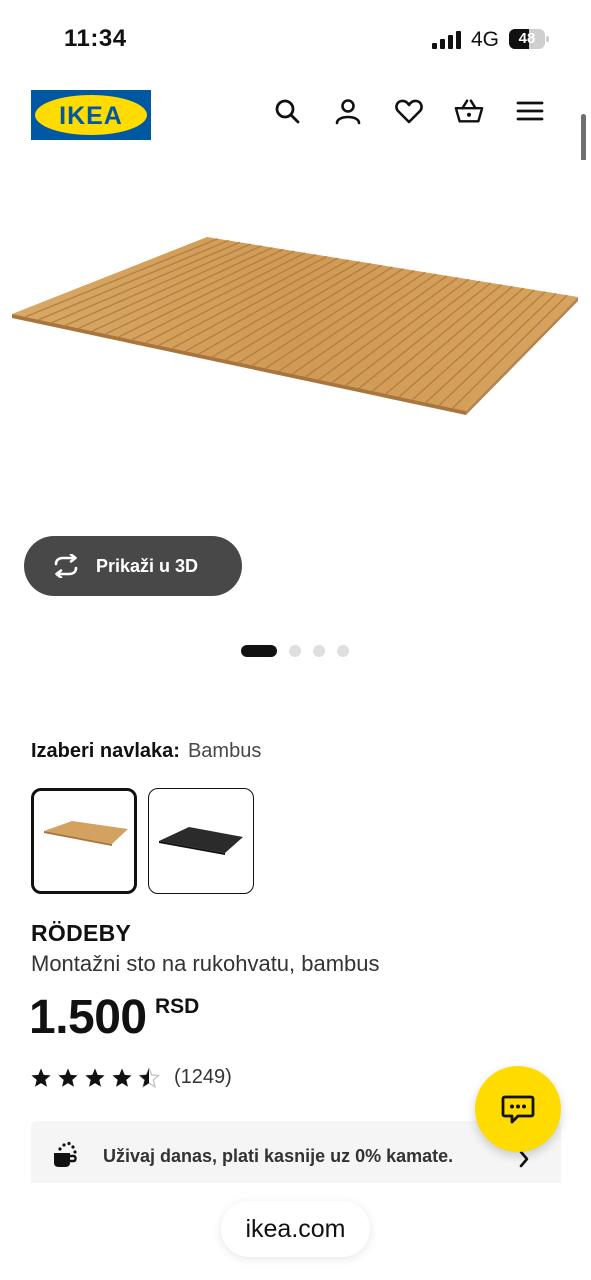  I want to click on chat-bubble-icon, so click(518, 1109).